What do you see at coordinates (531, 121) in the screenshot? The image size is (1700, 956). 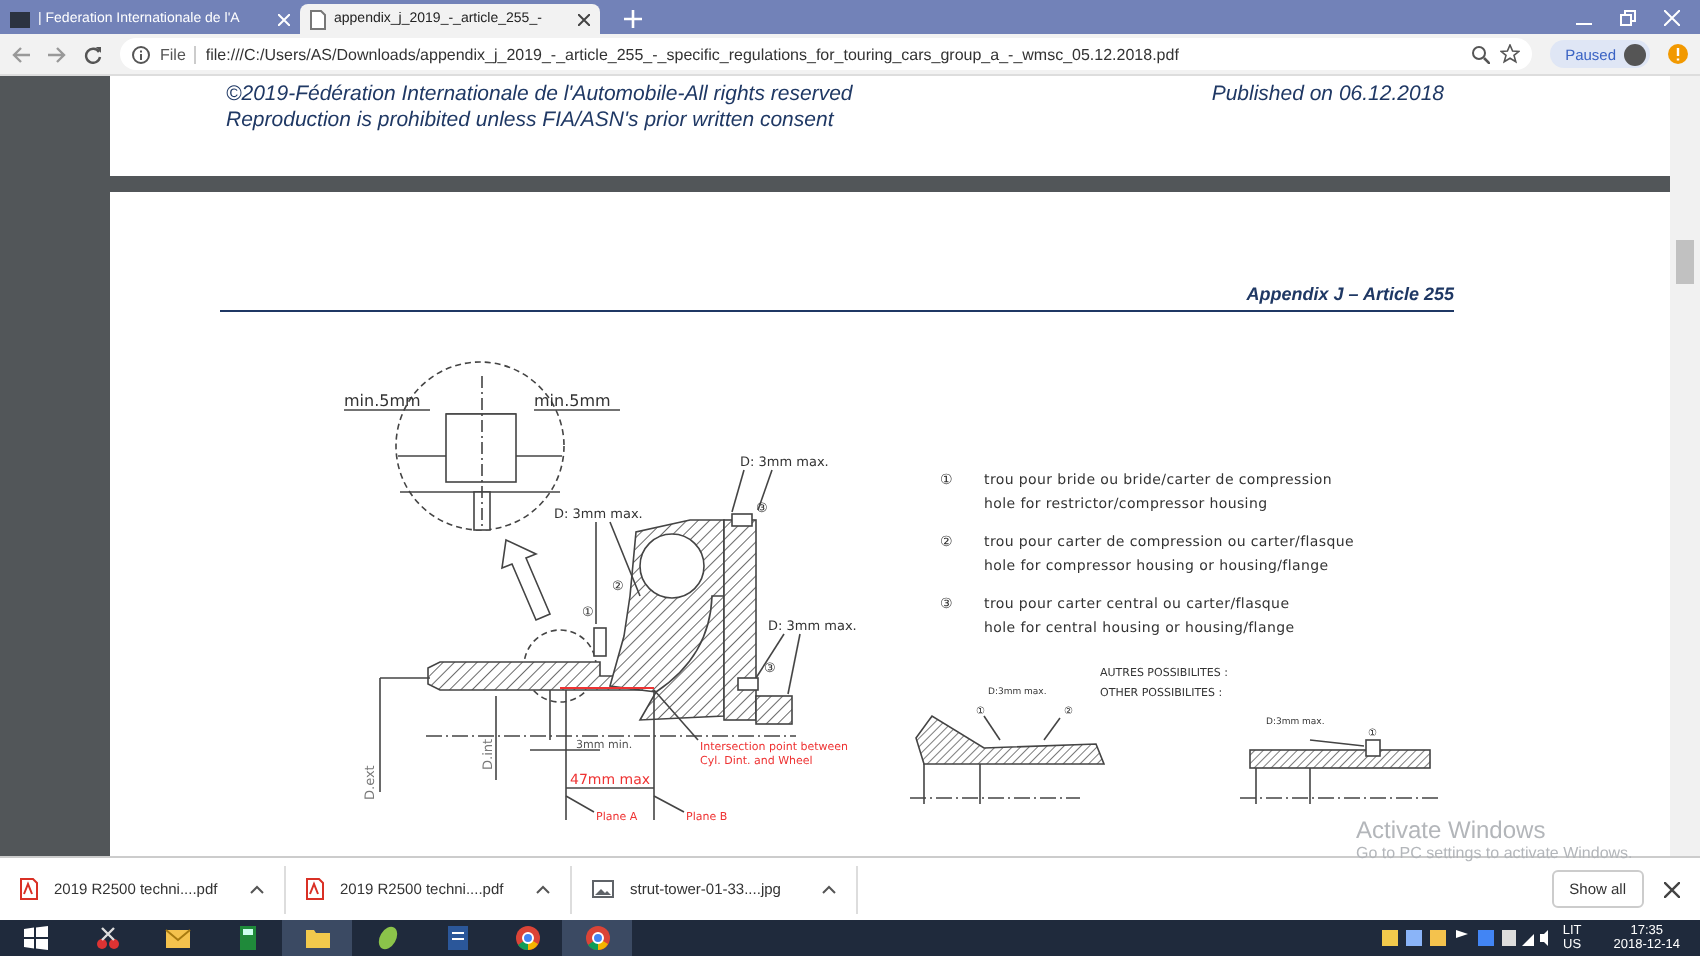 I see `notice-text: Reproduction is prohibited unless FIA/ASN's prior written consent` at bounding box center [531, 121].